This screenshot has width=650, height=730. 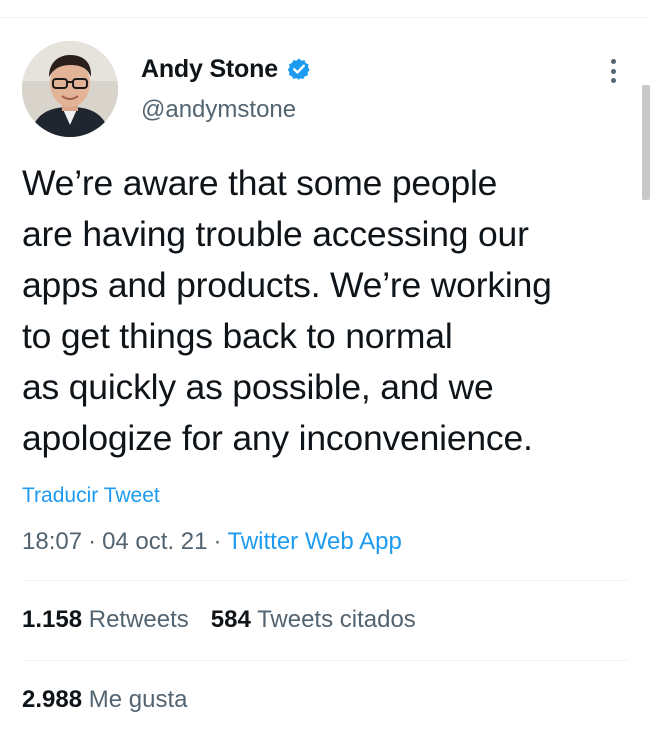 What do you see at coordinates (138, 699) in the screenshot?
I see `likes-label: Me gusta` at bounding box center [138, 699].